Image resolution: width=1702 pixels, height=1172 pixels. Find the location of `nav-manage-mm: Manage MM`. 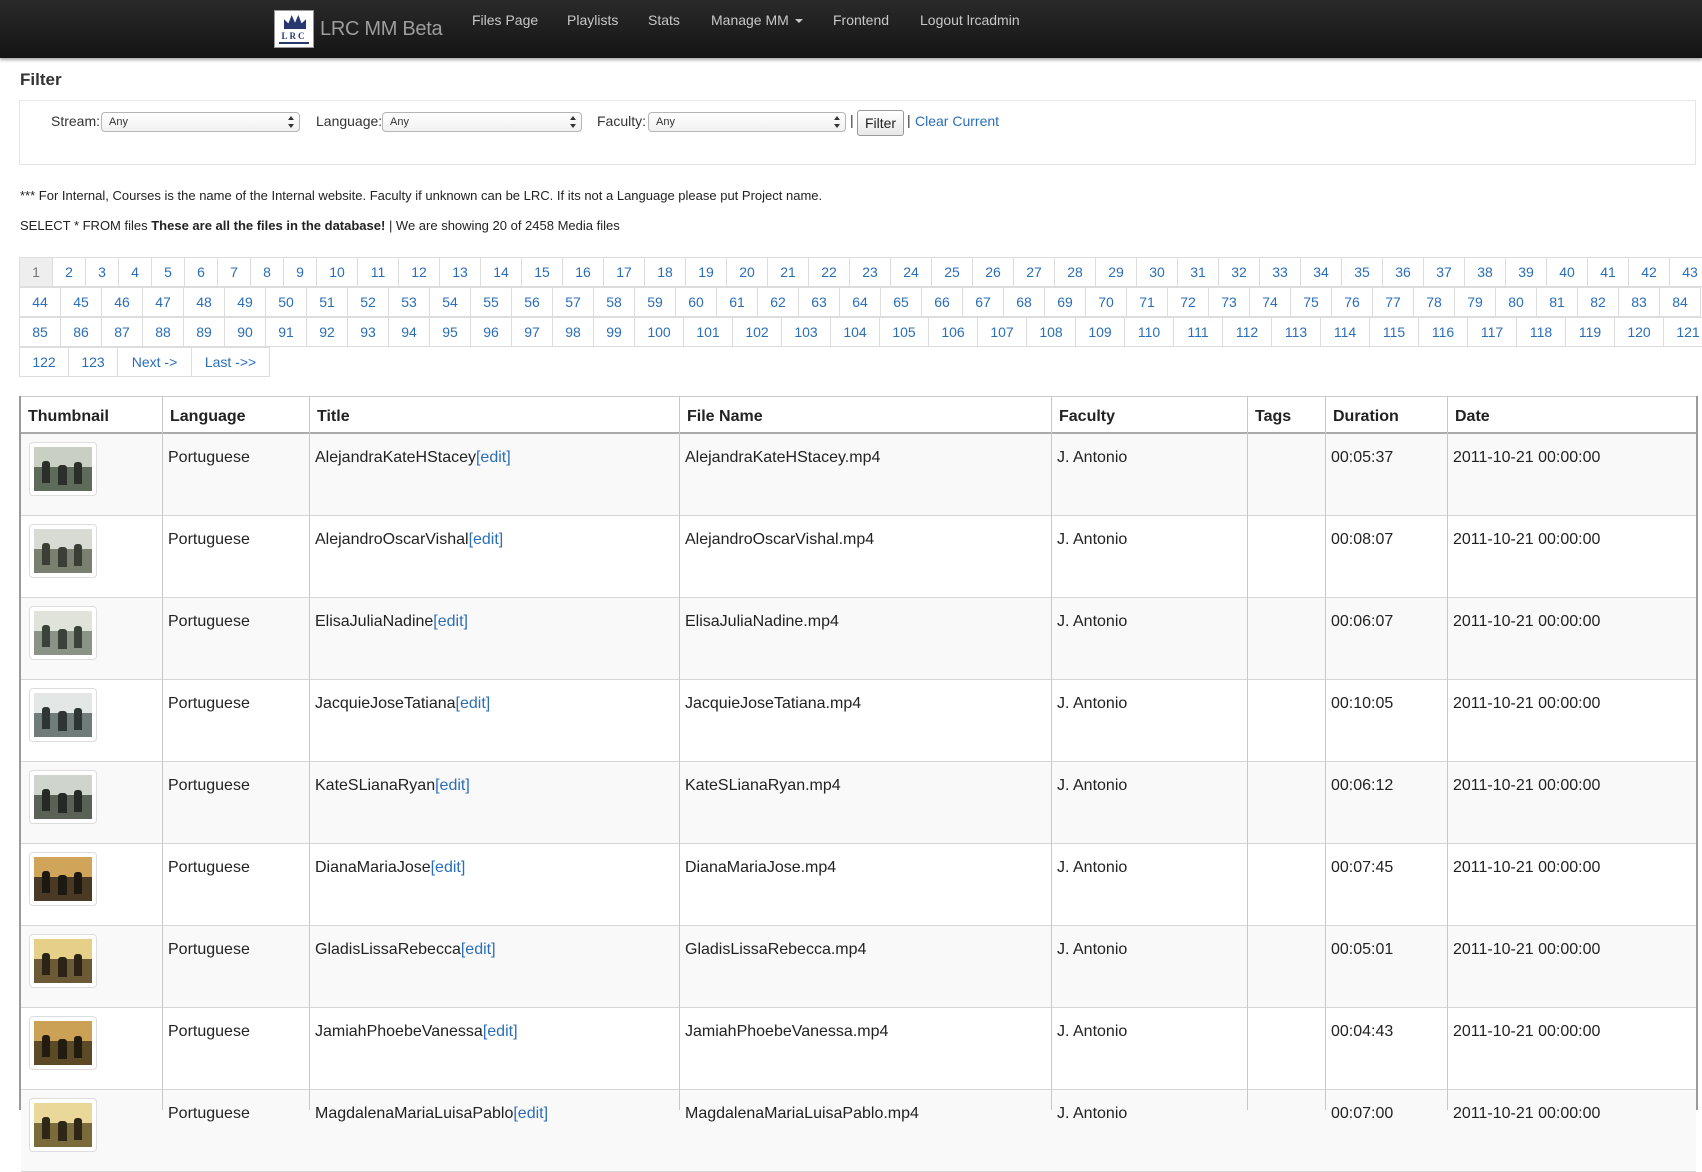

nav-manage-mm: Manage MM is located at coordinates (757, 20).